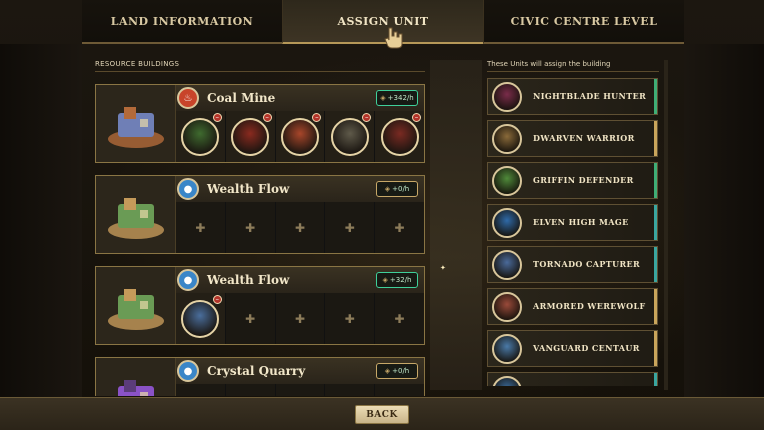 Image resolution: width=764 pixels, height=430 pixels. Describe the element at coordinates (400, 98) in the screenshot. I see `rate-value: +342/h` at that location.